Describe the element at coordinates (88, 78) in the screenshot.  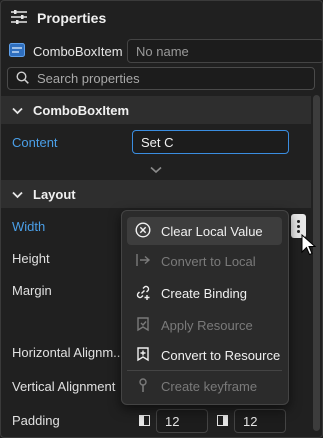
I see `search-placeholder: Search properties` at that location.